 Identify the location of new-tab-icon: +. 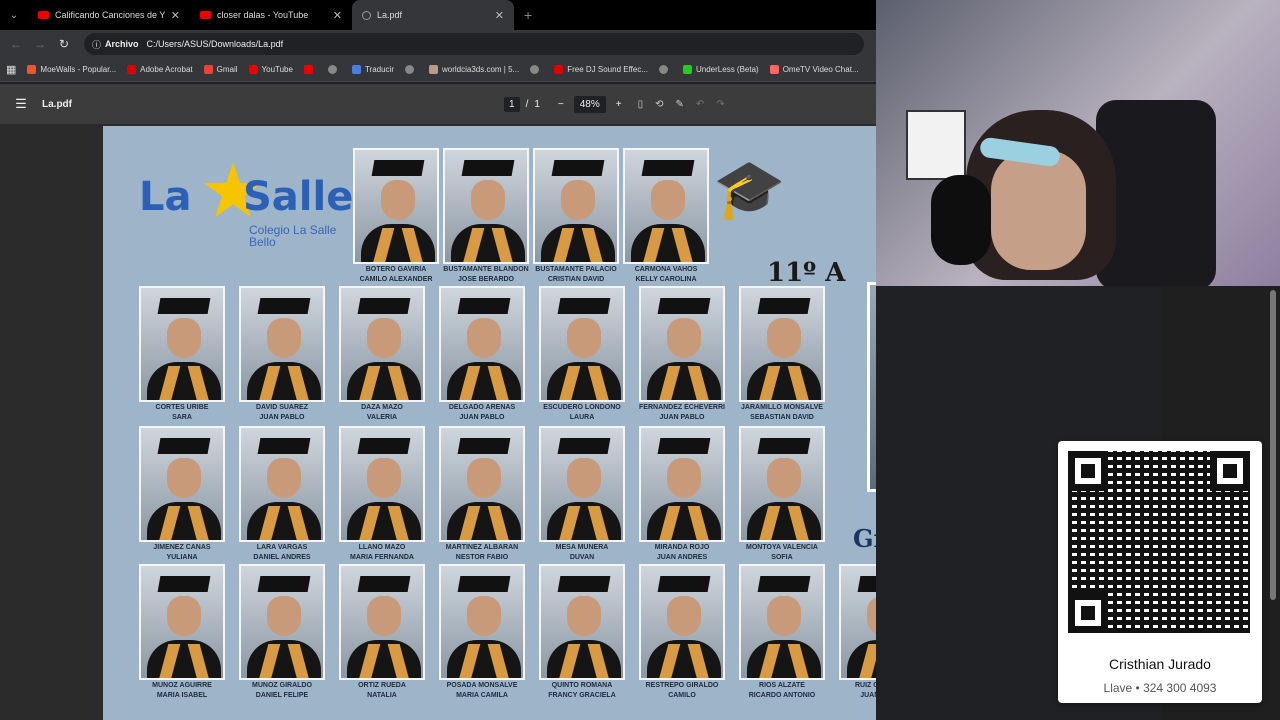
(528, 15).